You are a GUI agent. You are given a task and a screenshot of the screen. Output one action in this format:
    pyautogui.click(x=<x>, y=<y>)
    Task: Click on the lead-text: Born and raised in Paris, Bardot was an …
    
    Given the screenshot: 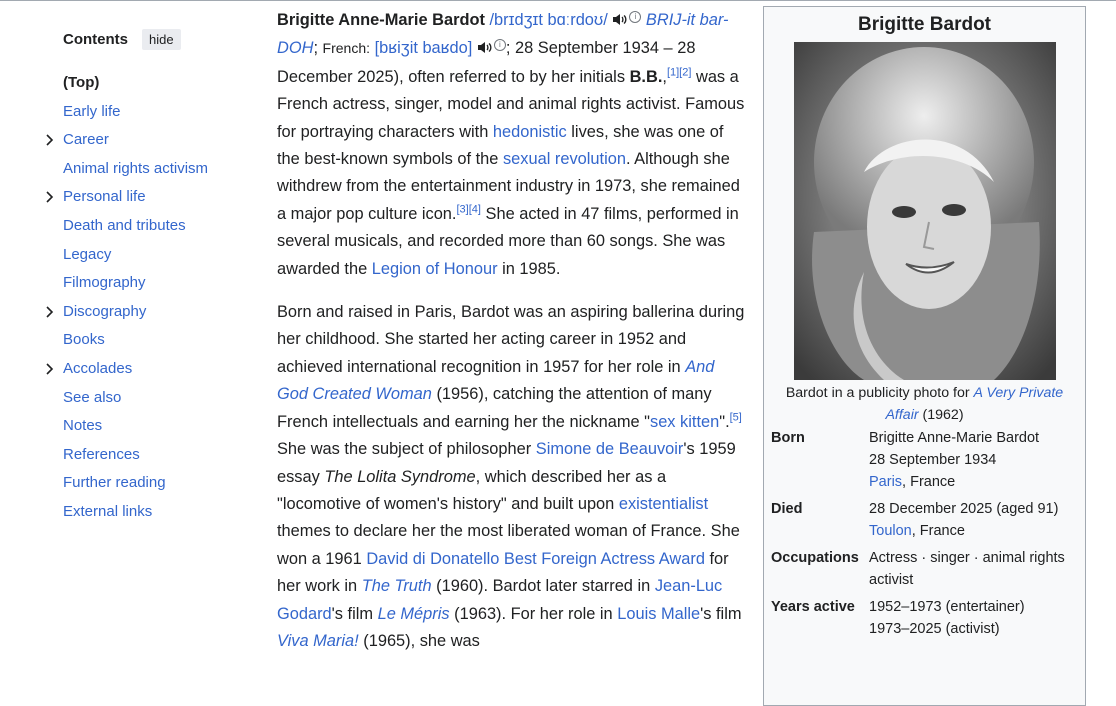 What is the action you would take?
    pyautogui.click(x=511, y=339)
    